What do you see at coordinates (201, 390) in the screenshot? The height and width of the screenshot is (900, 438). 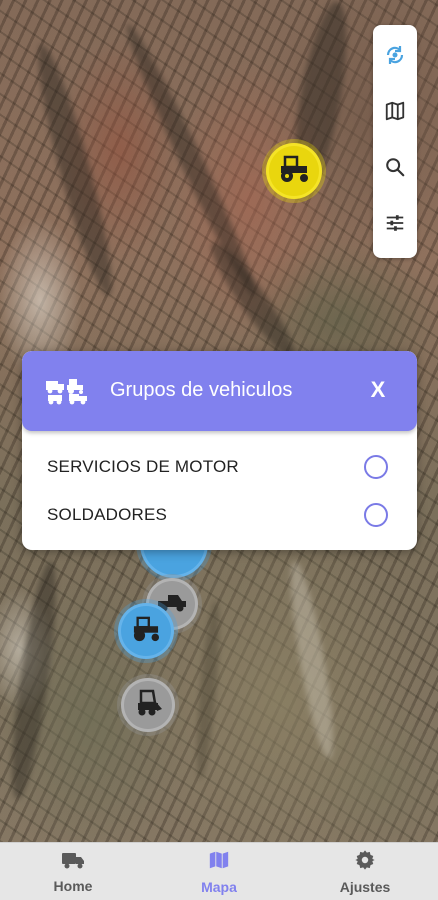 I see `modal-title: Grupos de vehiculos` at bounding box center [201, 390].